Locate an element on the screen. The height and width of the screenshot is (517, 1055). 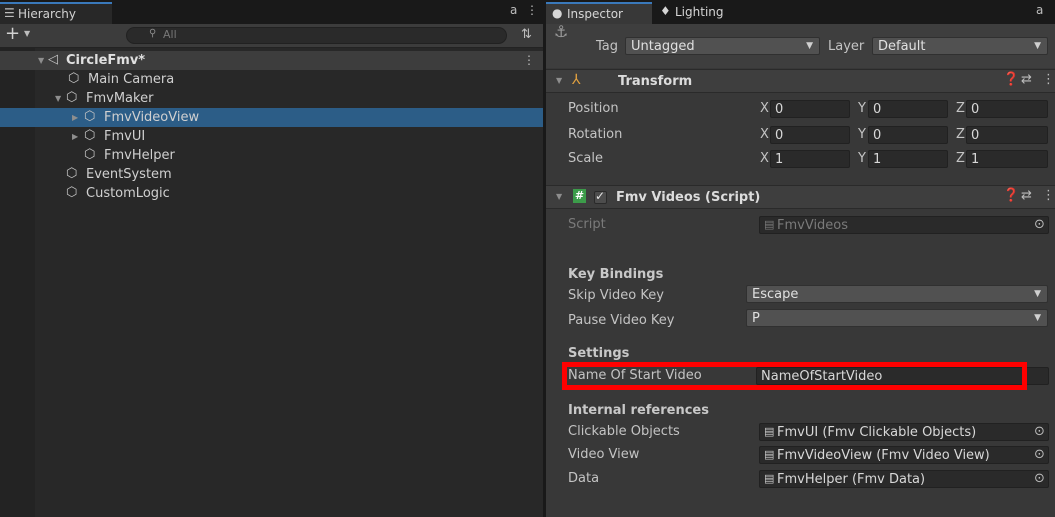
scene-menu-icon: ⋮ is located at coordinates (529, 60).